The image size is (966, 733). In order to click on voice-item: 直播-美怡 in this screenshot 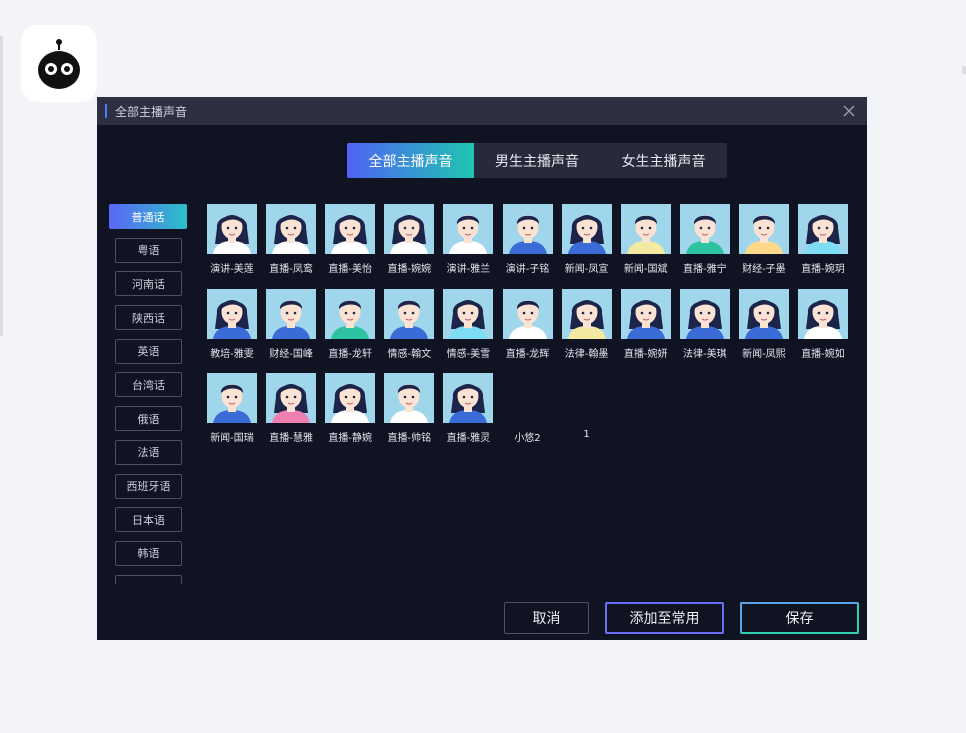, I will do `click(350, 239)`.